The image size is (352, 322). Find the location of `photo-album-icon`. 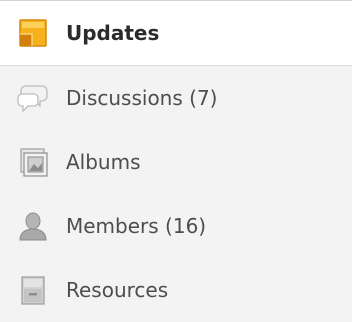

photo-album-icon is located at coordinates (33, 162).